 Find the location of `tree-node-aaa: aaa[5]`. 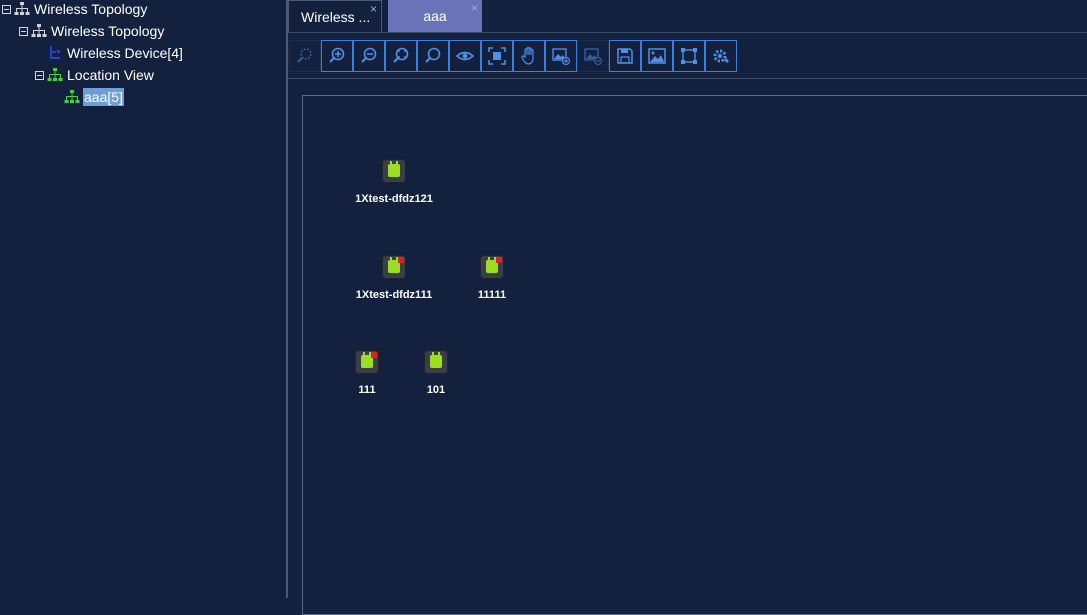

tree-node-aaa: aaa[5] is located at coordinates (94, 97).